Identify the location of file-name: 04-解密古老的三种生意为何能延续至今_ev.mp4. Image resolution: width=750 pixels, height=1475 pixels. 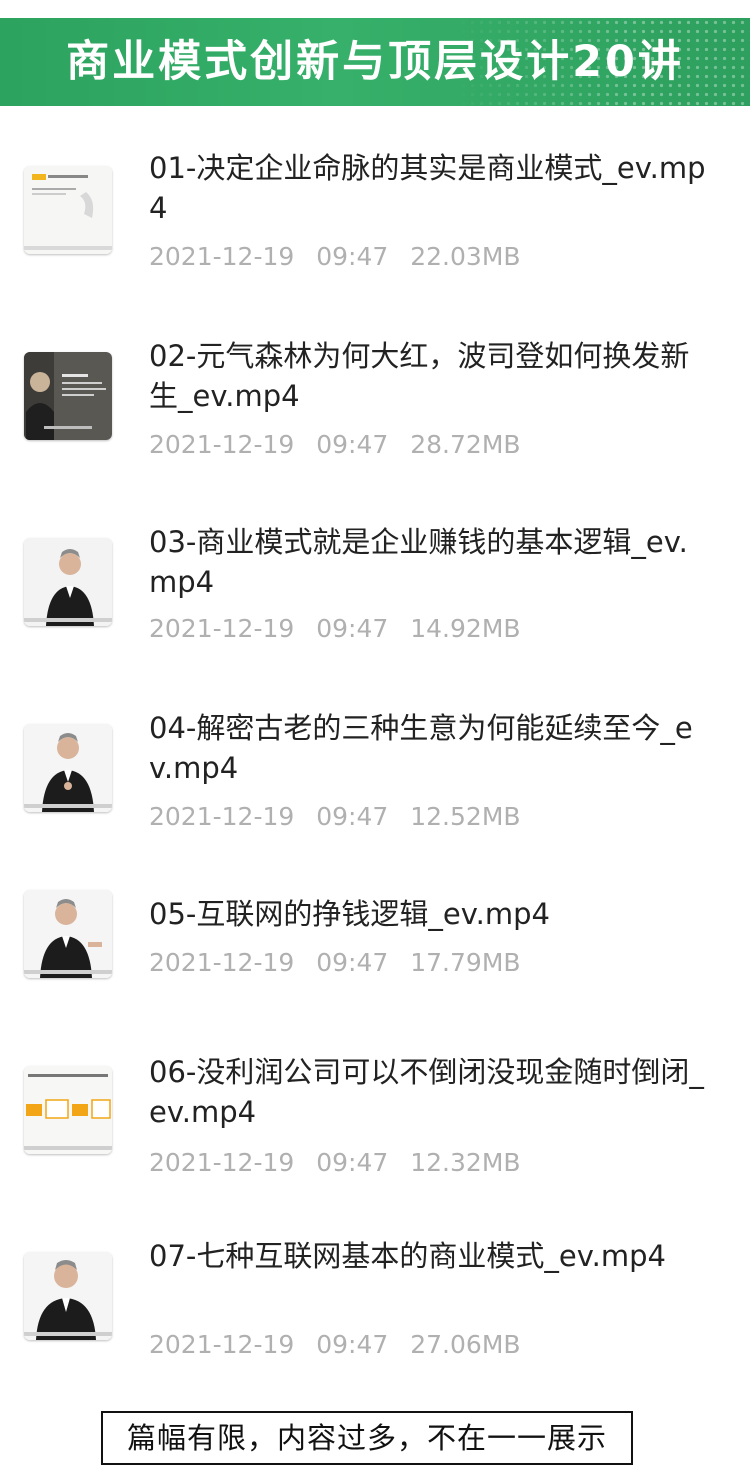
(421, 748).